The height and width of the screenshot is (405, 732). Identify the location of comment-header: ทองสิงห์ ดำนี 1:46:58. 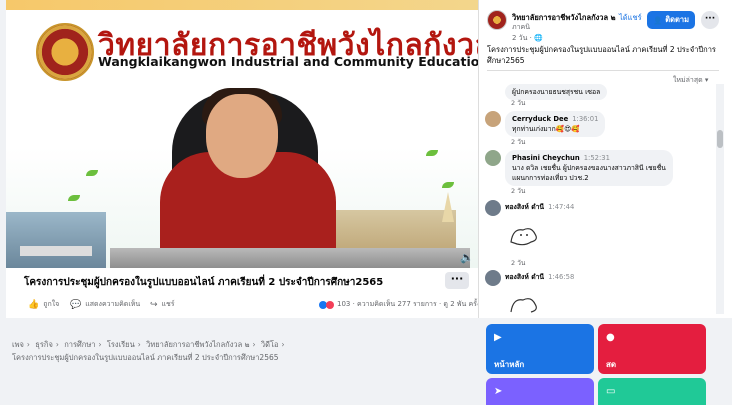
(539, 276).